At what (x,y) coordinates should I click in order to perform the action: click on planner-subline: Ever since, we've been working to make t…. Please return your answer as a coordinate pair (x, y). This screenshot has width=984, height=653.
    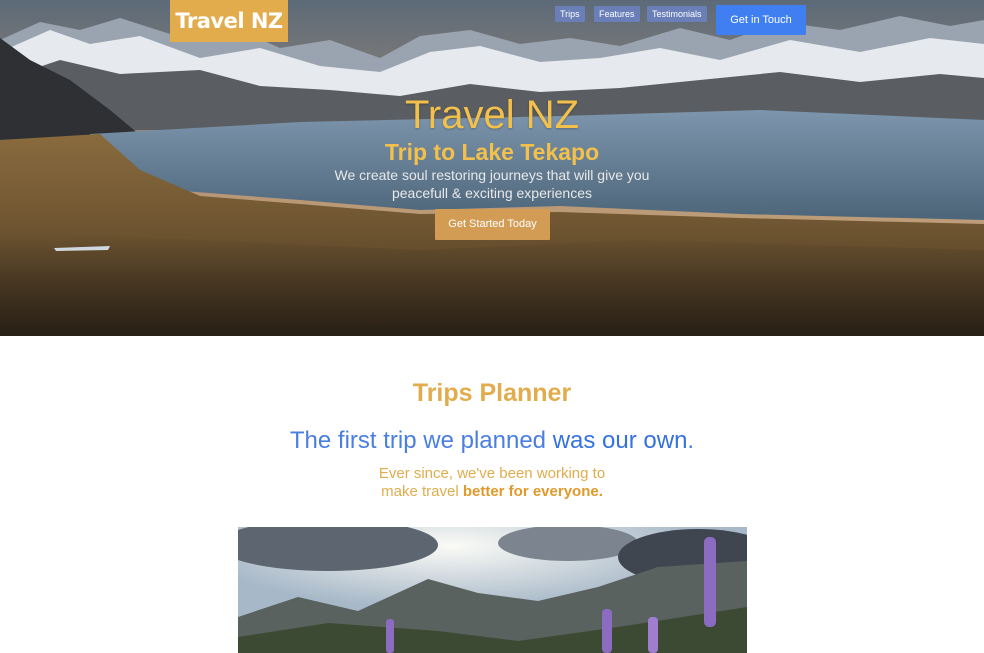
    Looking at the image, I should click on (492, 483).